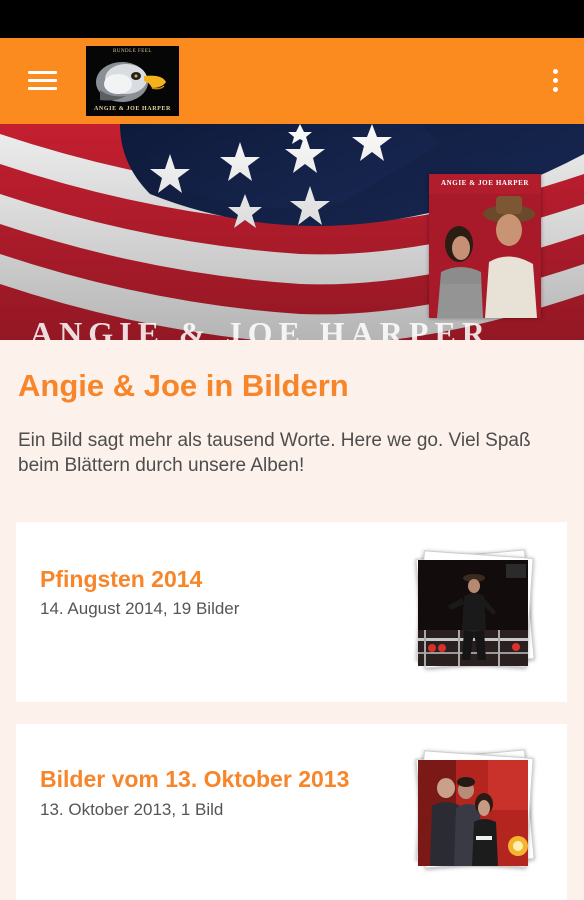 The width and height of the screenshot is (584, 900). What do you see at coordinates (292, 19) in the screenshot?
I see `status-bar` at bounding box center [292, 19].